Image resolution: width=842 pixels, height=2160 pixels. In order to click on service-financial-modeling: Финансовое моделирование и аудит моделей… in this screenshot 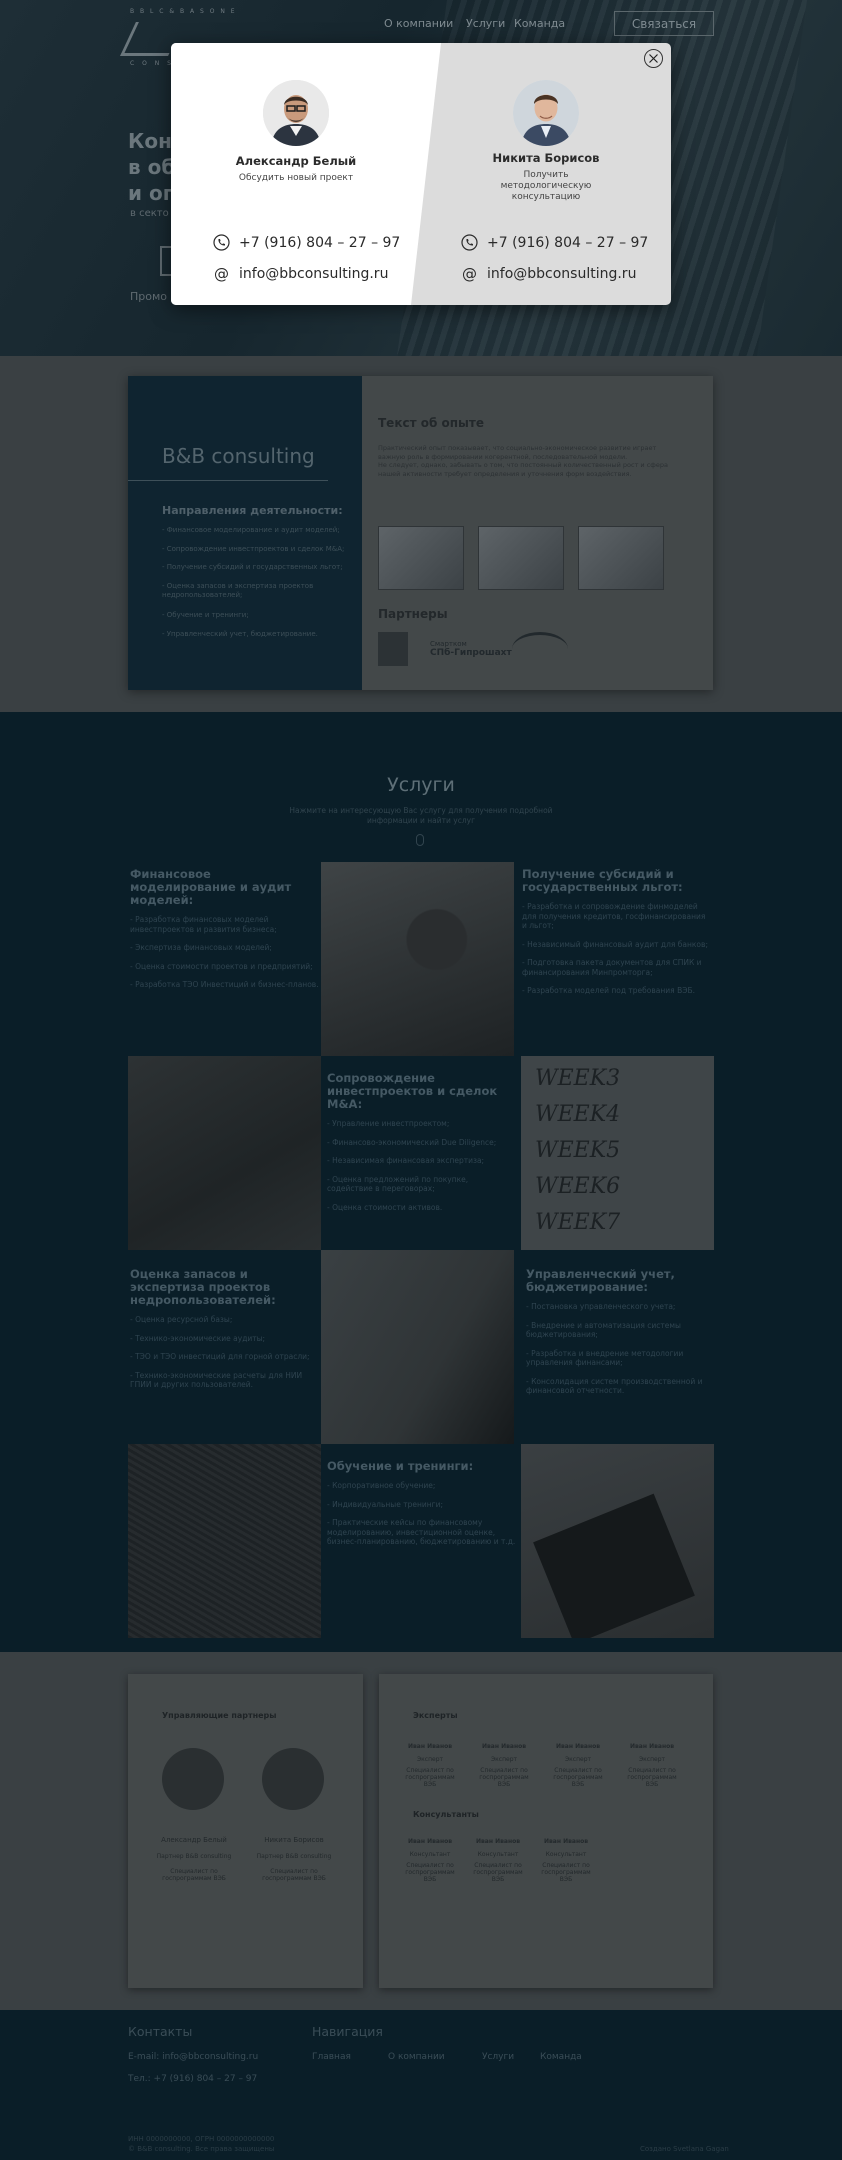, I will do `click(224, 959)`.